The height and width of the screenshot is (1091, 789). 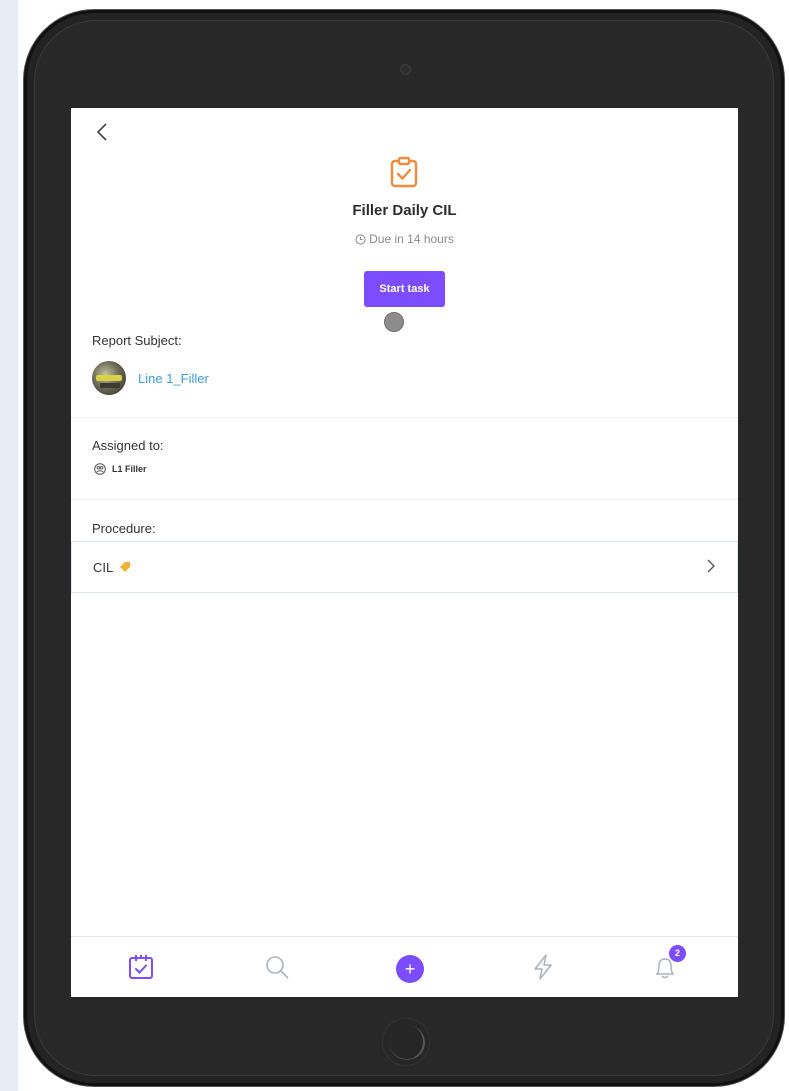 What do you see at coordinates (129, 469) in the screenshot?
I see `assignee-name: L1 Filler` at bounding box center [129, 469].